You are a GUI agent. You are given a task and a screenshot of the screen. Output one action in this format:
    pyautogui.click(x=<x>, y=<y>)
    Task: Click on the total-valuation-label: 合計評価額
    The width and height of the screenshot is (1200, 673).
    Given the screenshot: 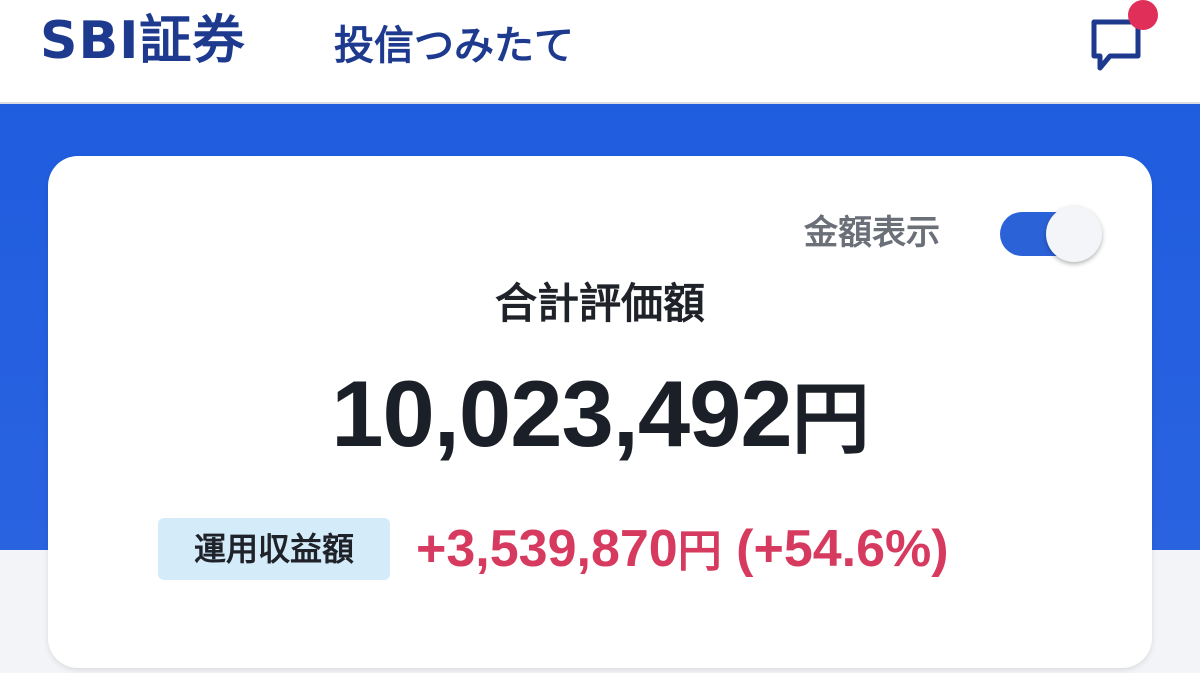 What is the action you would take?
    pyautogui.click(x=599, y=303)
    